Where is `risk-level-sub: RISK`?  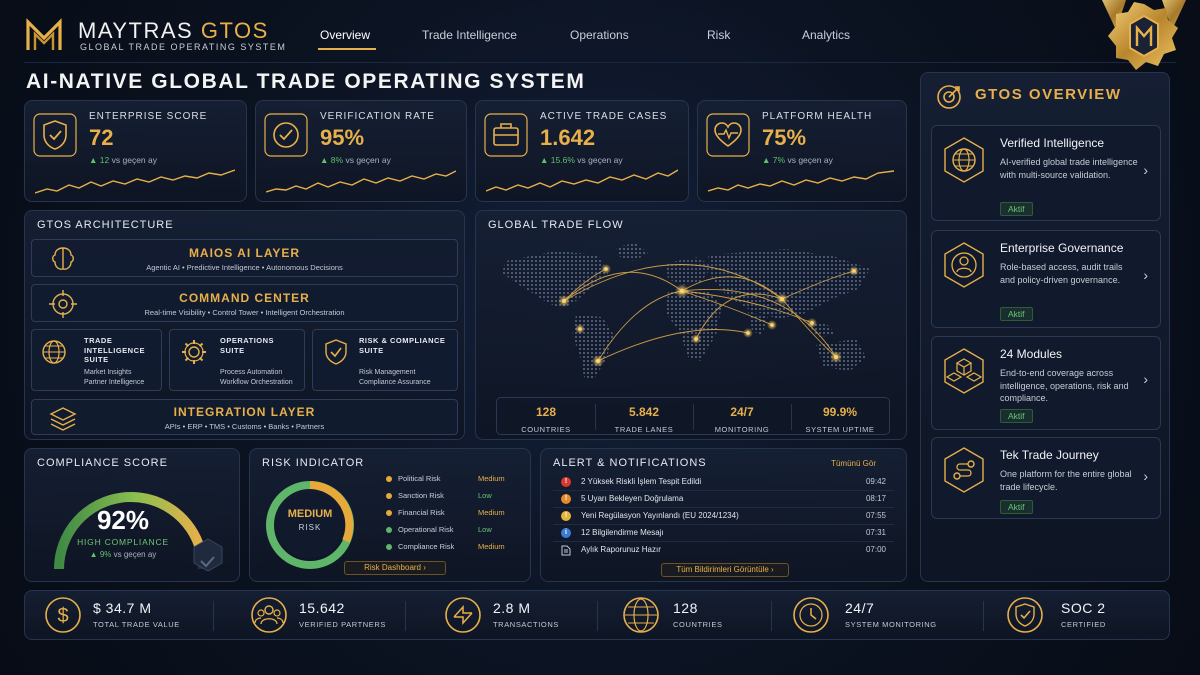
risk-level-sub: RISK is located at coordinates (310, 527).